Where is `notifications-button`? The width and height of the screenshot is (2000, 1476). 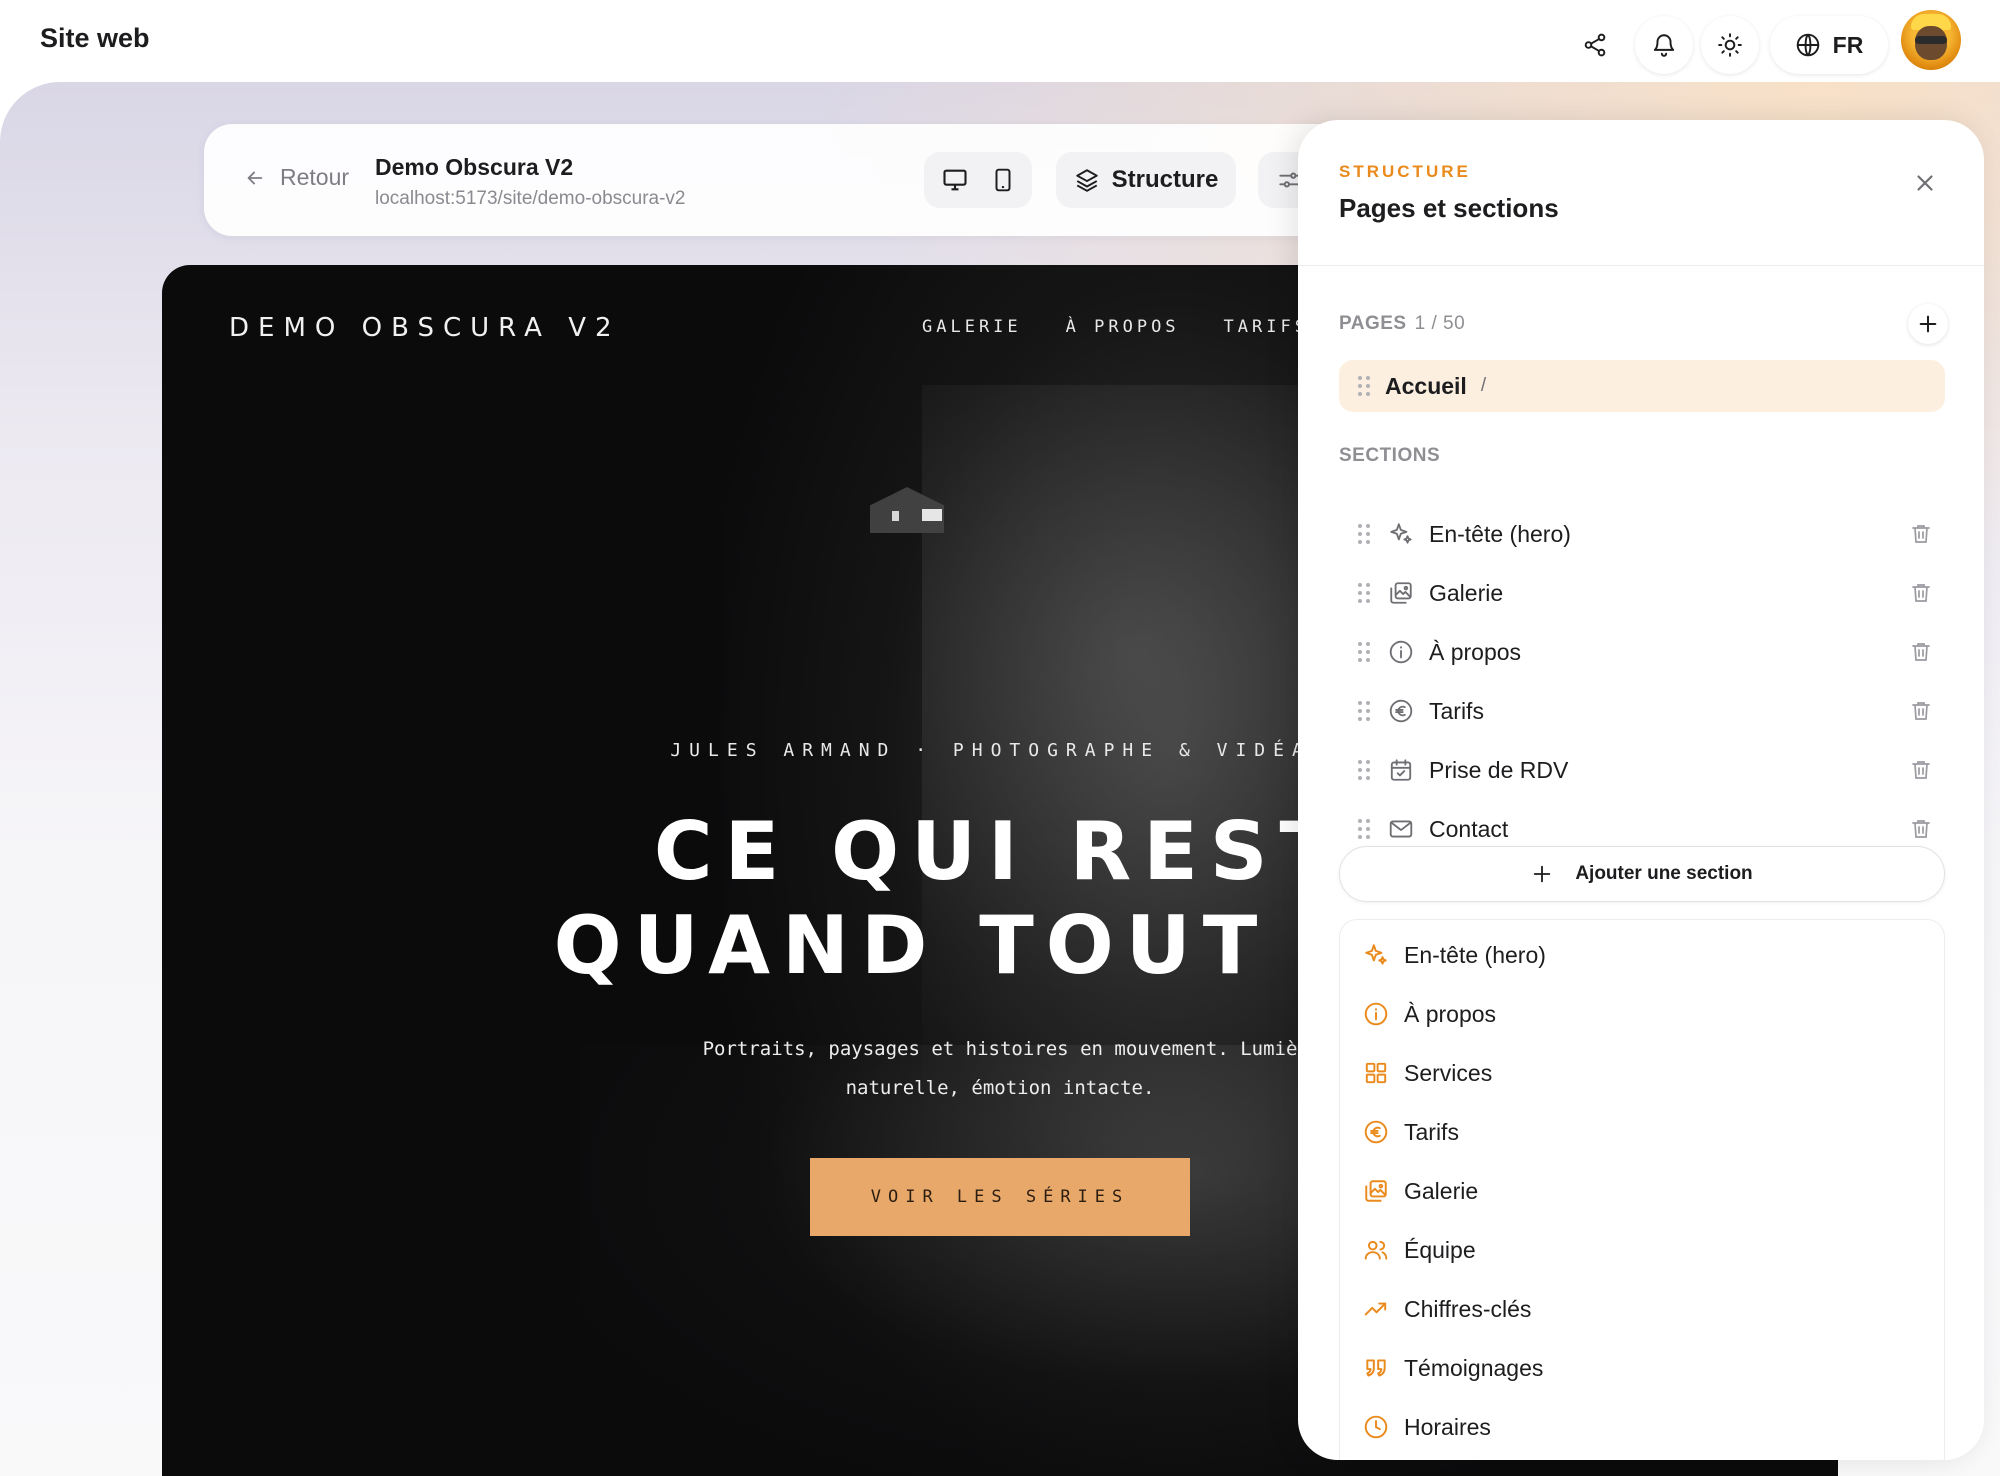 notifications-button is located at coordinates (1664, 45).